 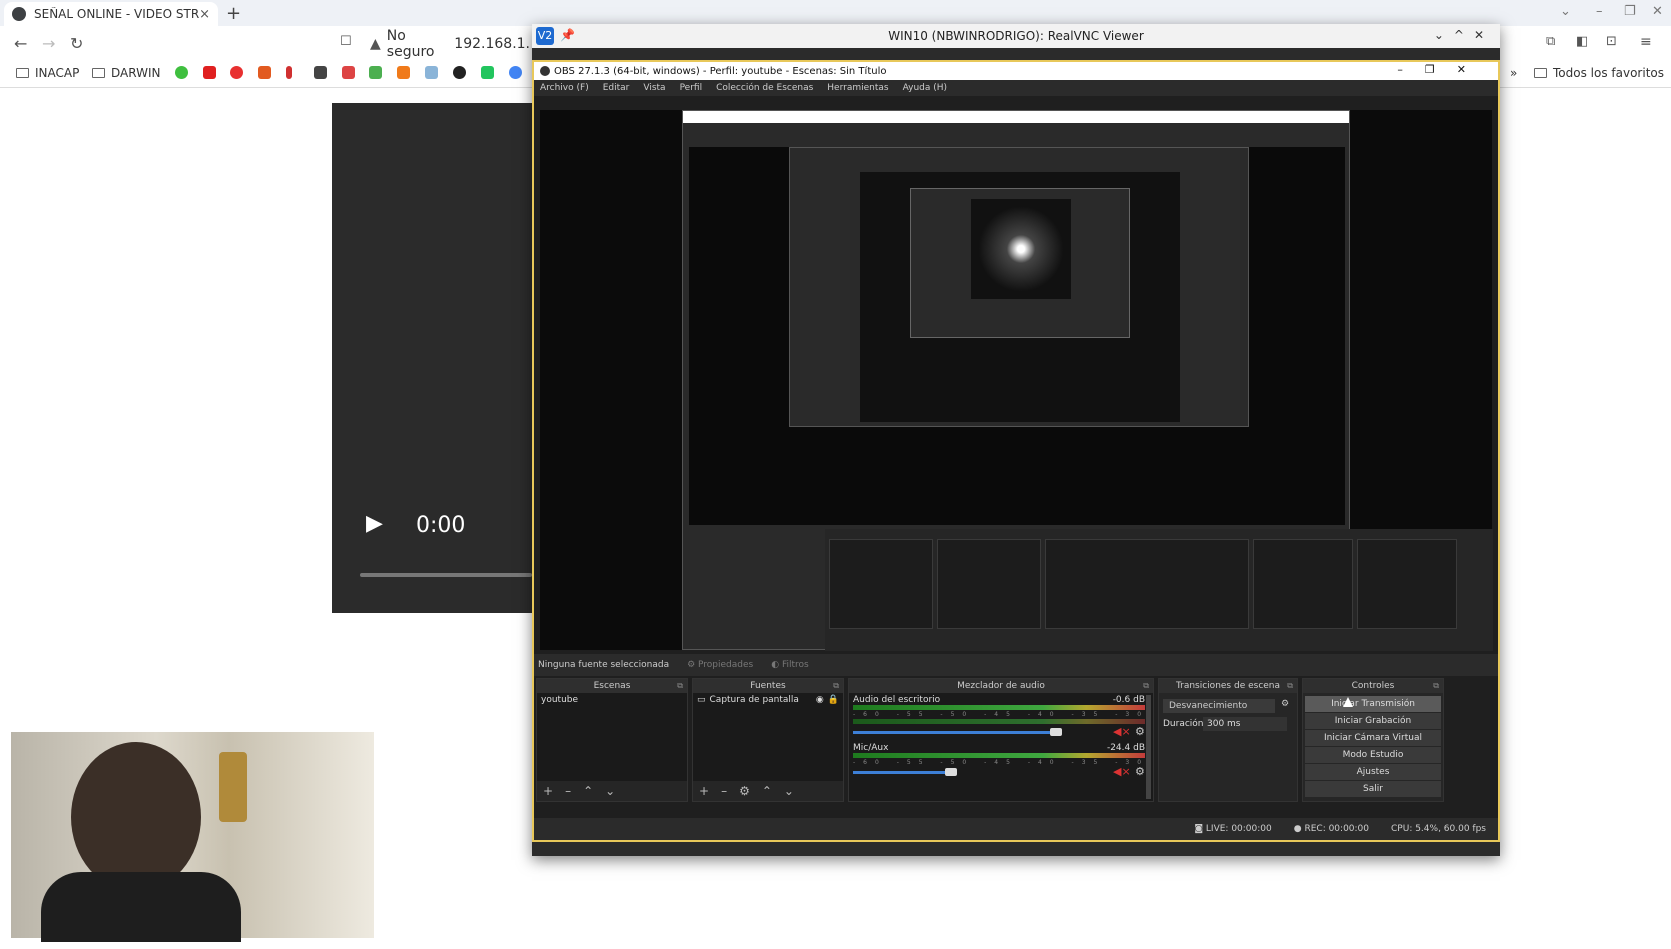 What do you see at coordinates (691, 88) in the screenshot?
I see `menu-perfil: Perfil` at bounding box center [691, 88].